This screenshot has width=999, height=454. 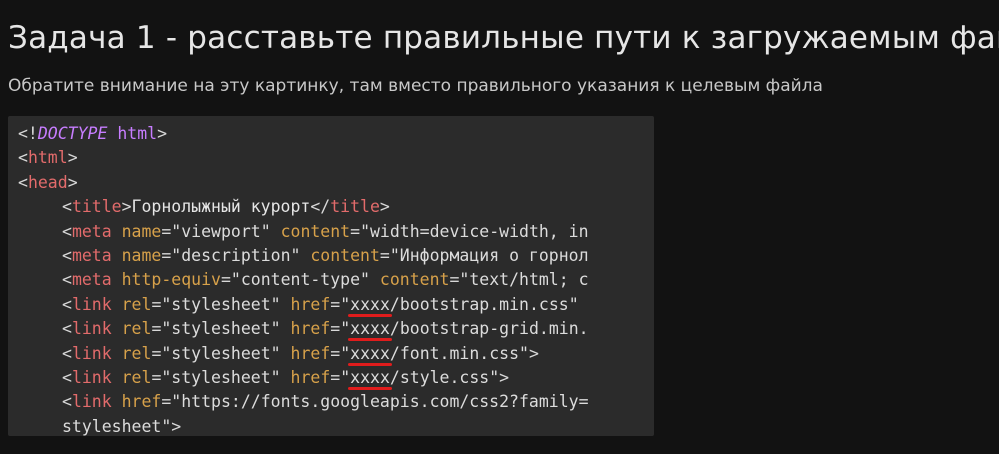 I want to click on code-token: /bootstrap-grid.min., so click(x=489, y=329).